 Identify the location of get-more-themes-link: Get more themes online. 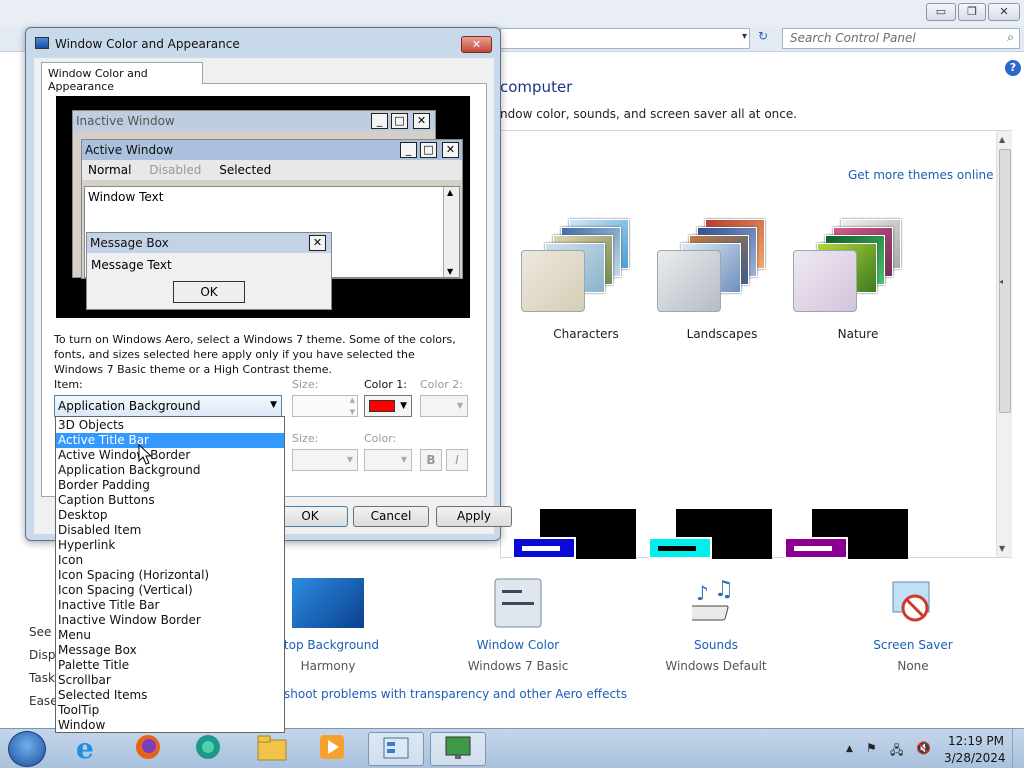
(921, 175).